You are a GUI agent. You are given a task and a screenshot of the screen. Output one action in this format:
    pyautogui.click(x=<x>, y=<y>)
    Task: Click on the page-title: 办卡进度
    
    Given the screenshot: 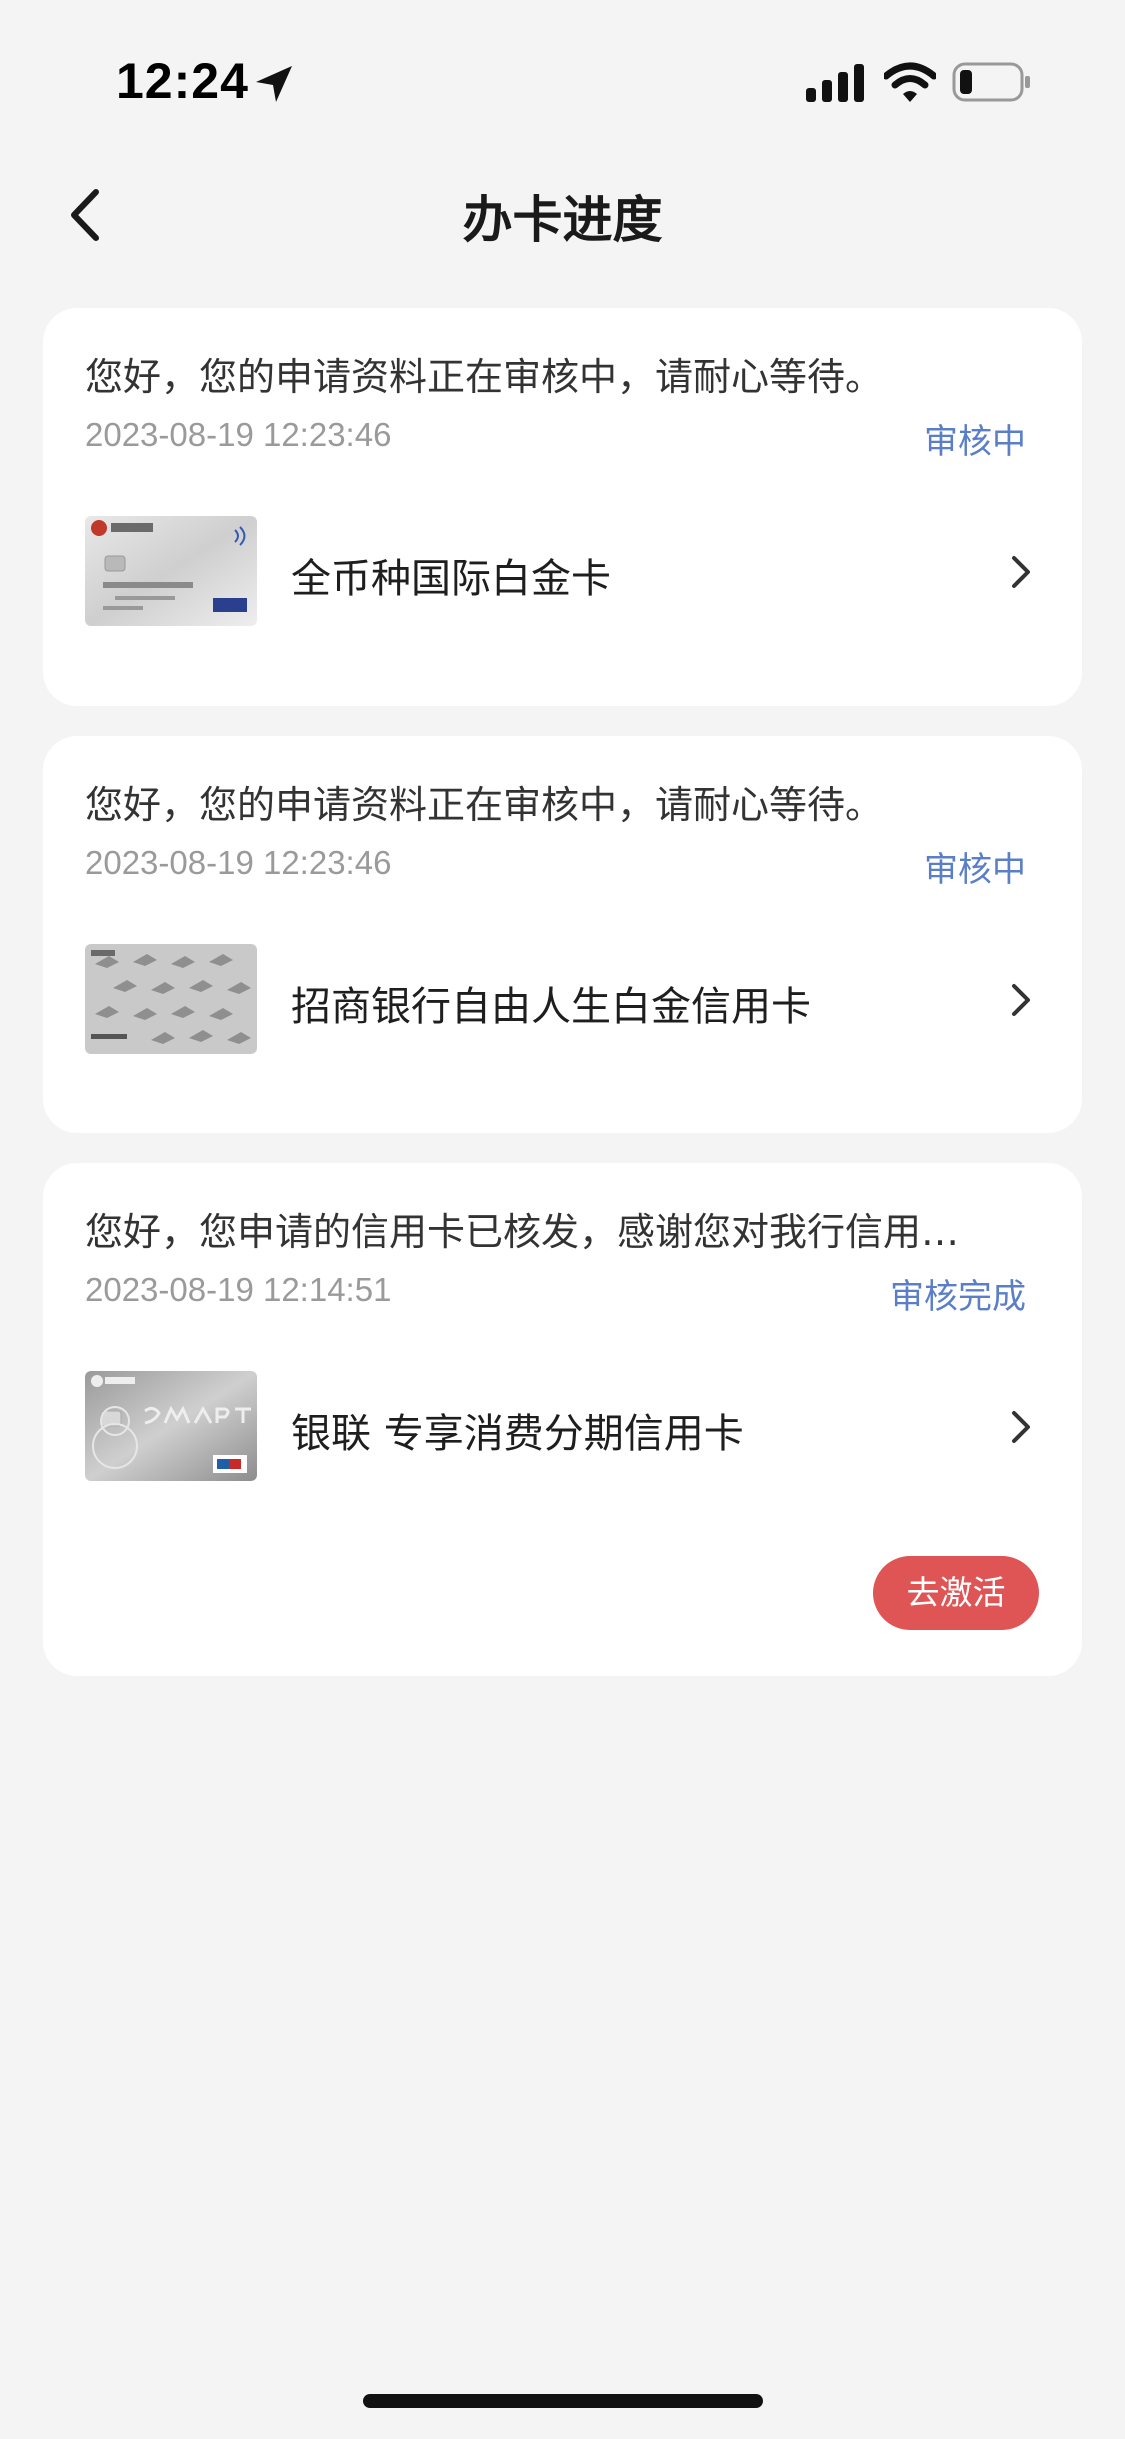 What is the action you would take?
    pyautogui.click(x=562, y=220)
    